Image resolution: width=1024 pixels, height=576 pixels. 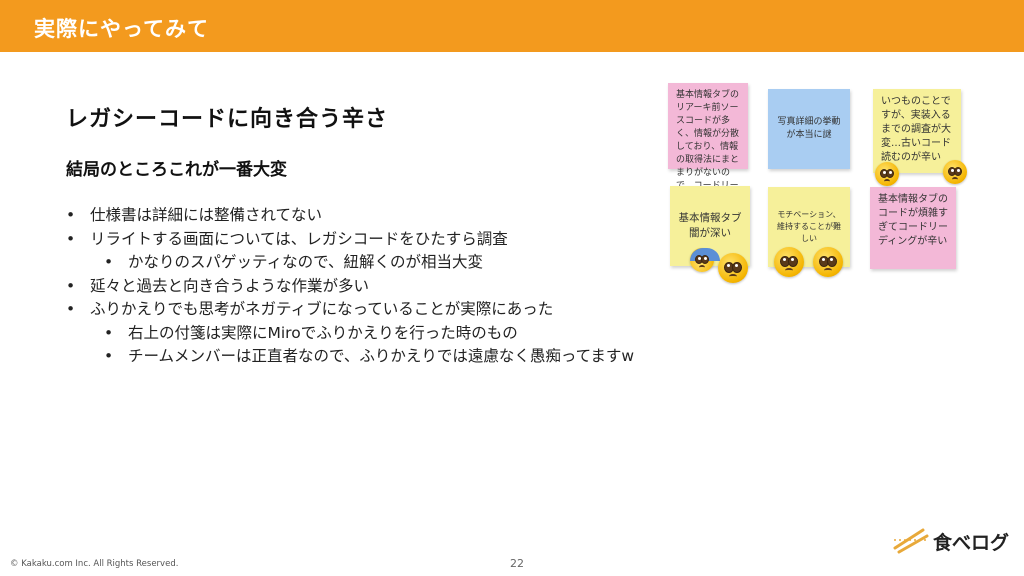 What do you see at coordinates (913, 228) in the screenshot?
I see `sticky-note-pink: 基本情報タブのコードが煩雑すぎてコードリーディングが辛い` at bounding box center [913, 228].